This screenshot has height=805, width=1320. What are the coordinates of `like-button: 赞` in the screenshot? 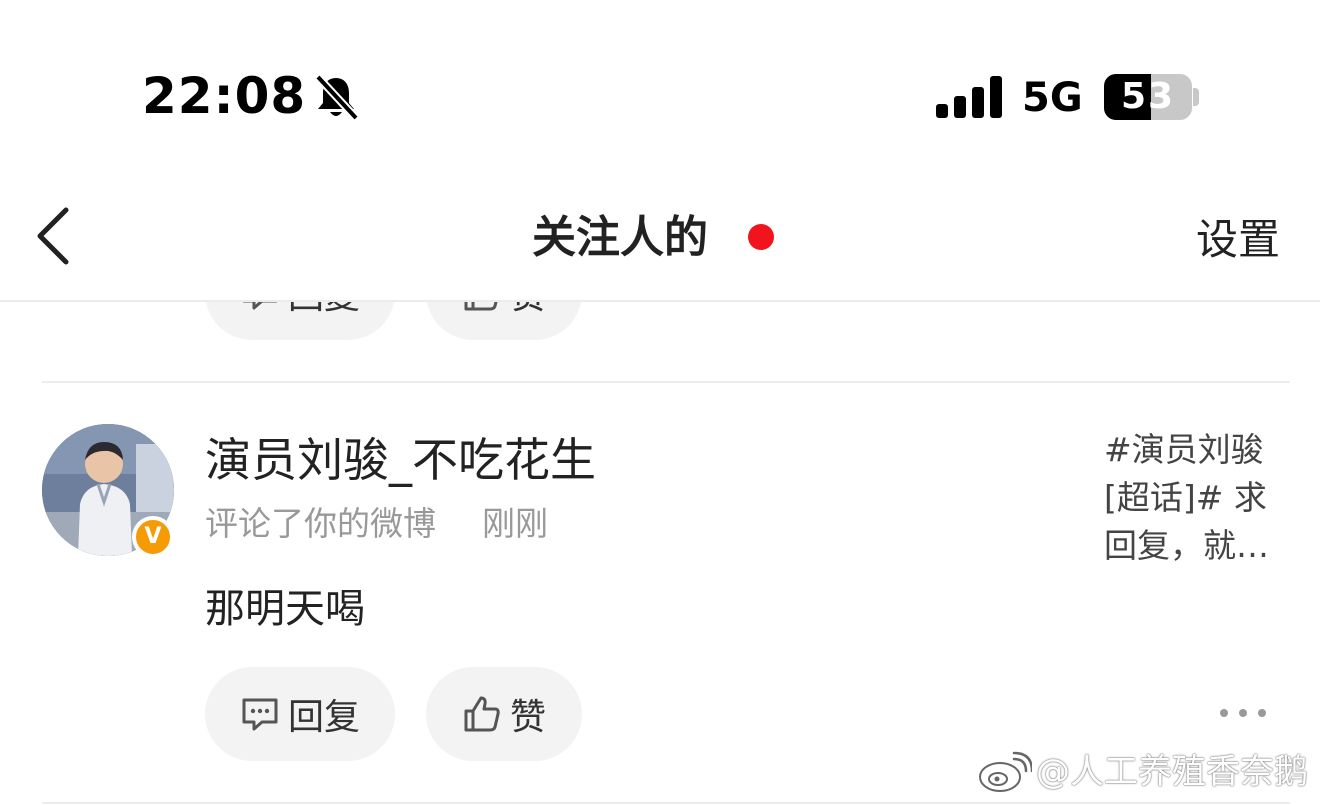 It's located at (504, 714).